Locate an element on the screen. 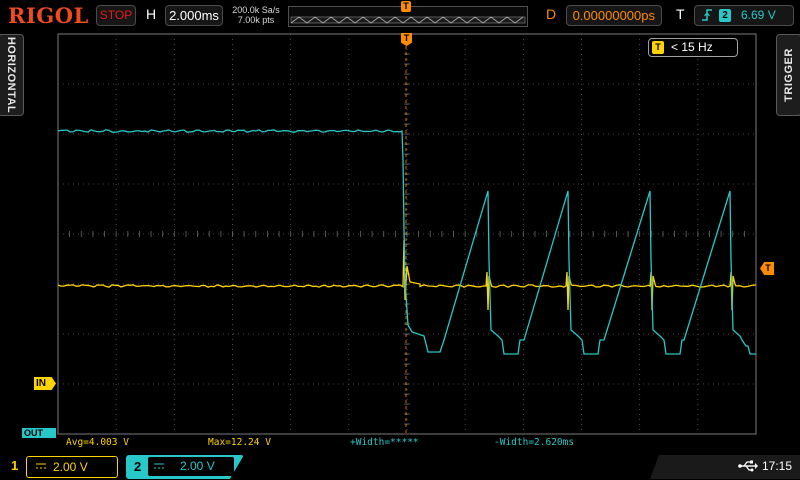 This screenshot has width=800, height=480. ch1-number: 1 is located at coordinates (15, 465).